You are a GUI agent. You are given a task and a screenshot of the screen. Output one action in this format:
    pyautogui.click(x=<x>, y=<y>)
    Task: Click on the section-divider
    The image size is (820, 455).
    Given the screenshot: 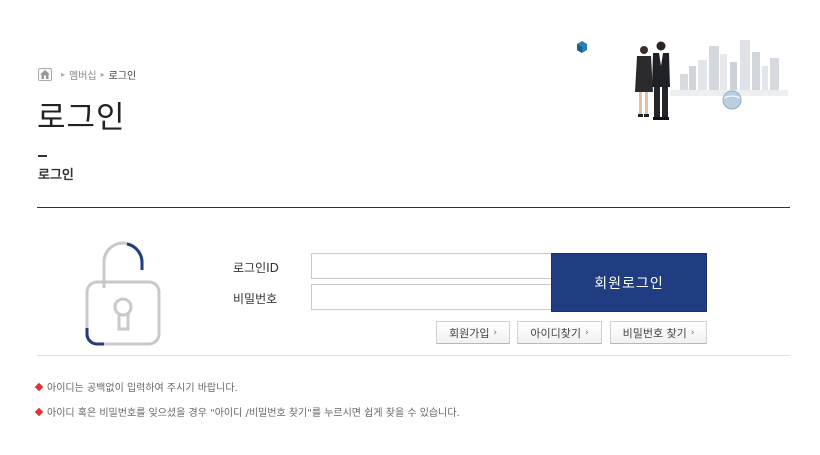 What is the action you would take?
    pyautogui.click(x=413, y=207)
    